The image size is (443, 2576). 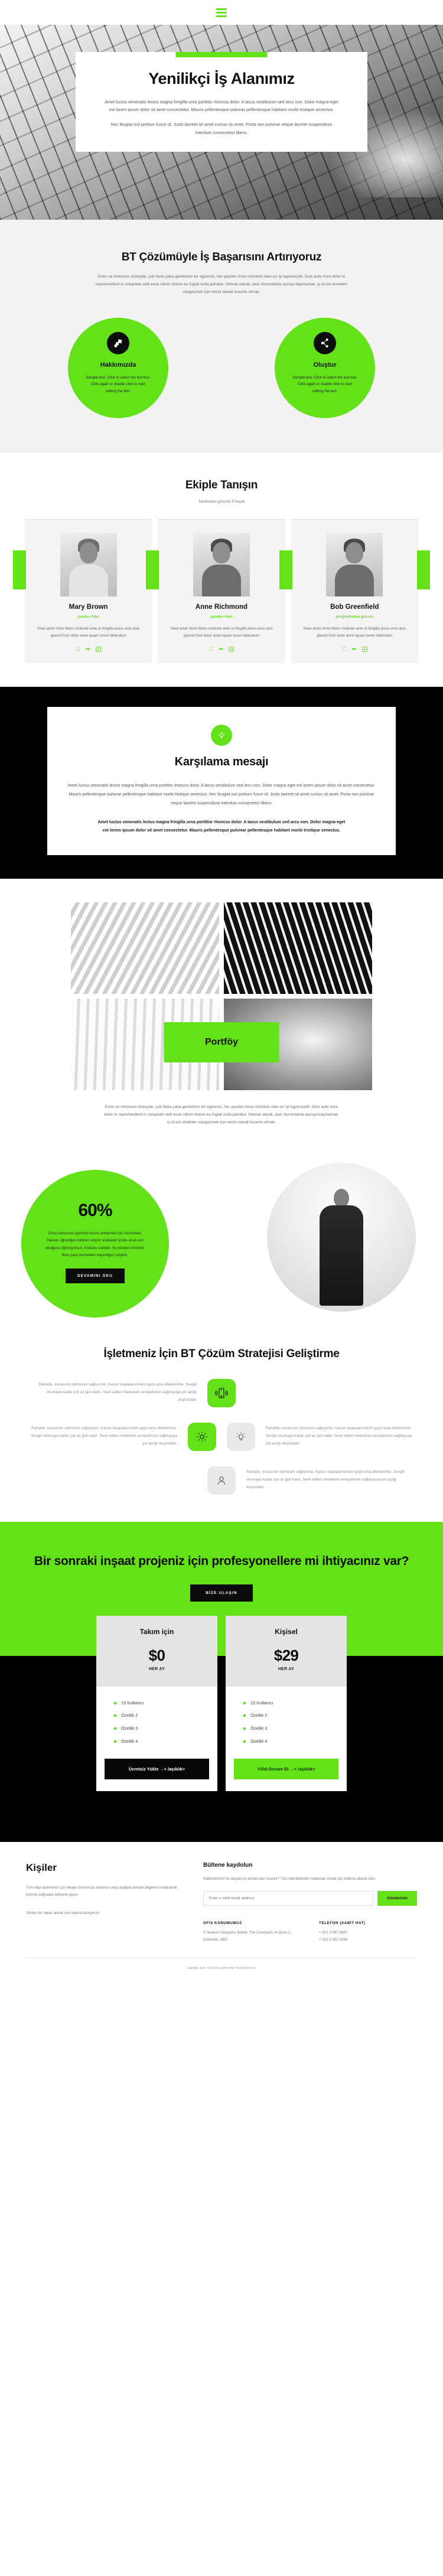 What do you see at coordinates (221, 55) in the screenshot?
I see `hero-accent-bar` at bounding box center [221, 55].